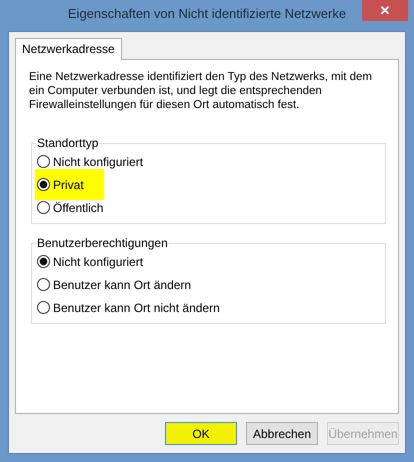 The image size is (414, 462). Describe the element at coordinates (385, 10) in the screenshot. I see `close-button: ✕` at that location.